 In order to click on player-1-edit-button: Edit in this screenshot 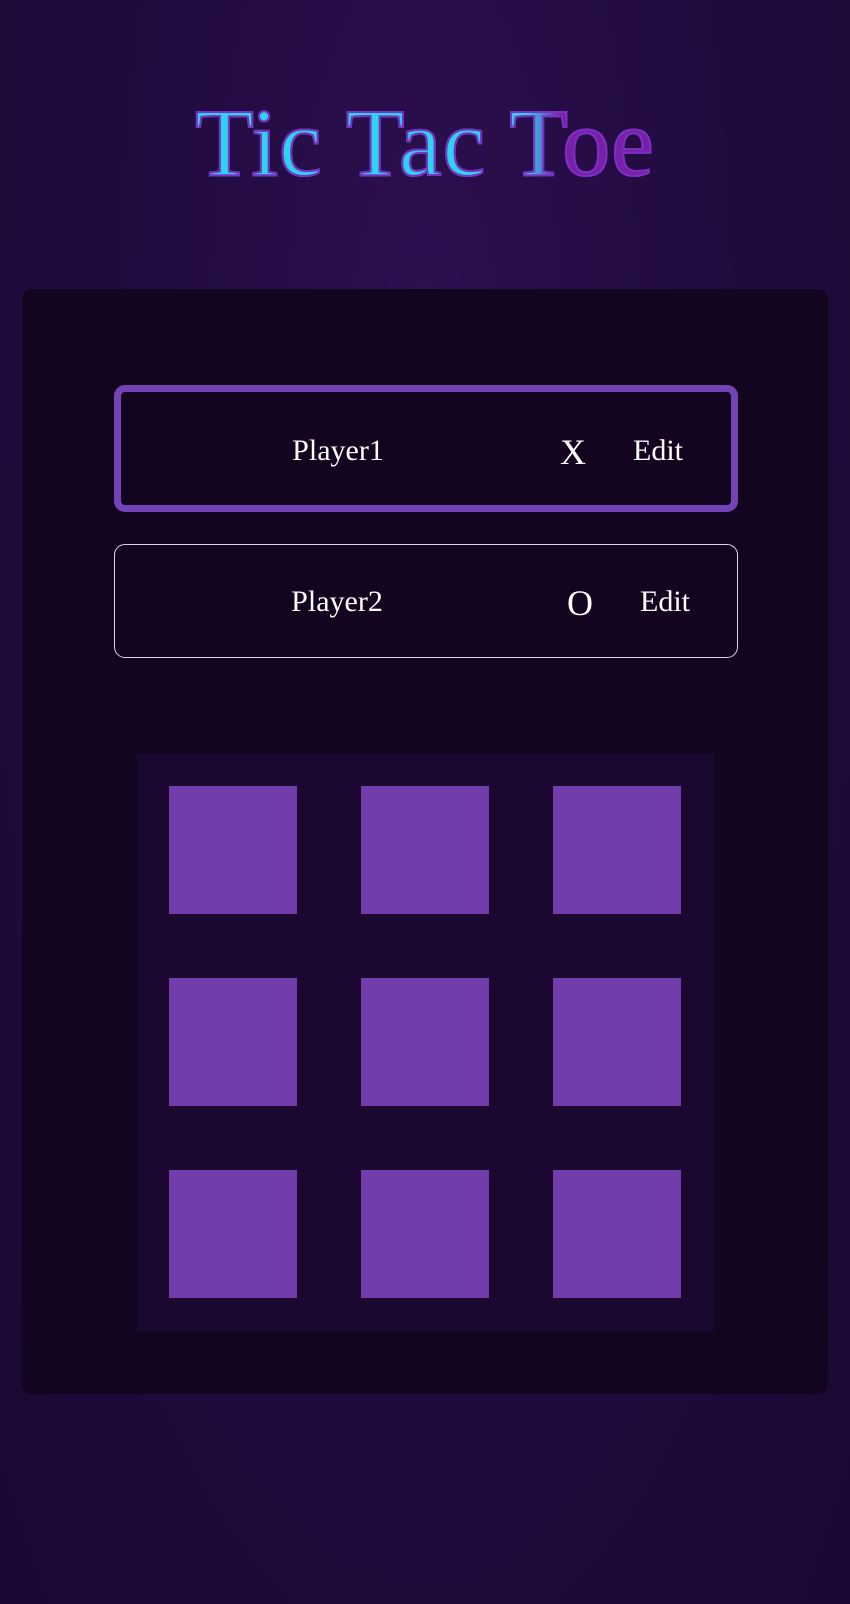, I will do `click(658, 451)`.